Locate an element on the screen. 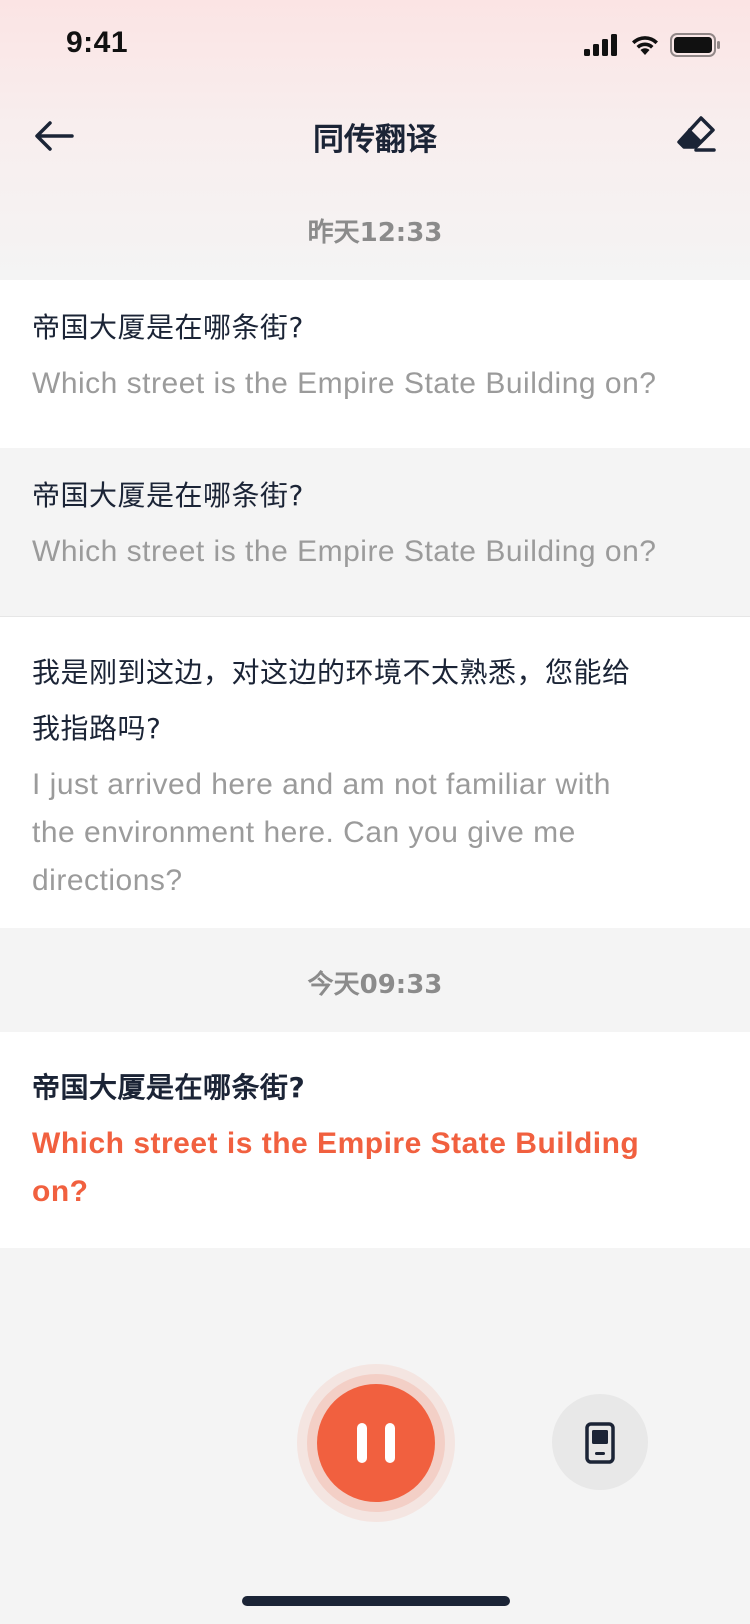 Image resolution: width=750 pixels, height=1624 pixels. nav-bar: 同传翻译 is located at coordinates (375, 136).